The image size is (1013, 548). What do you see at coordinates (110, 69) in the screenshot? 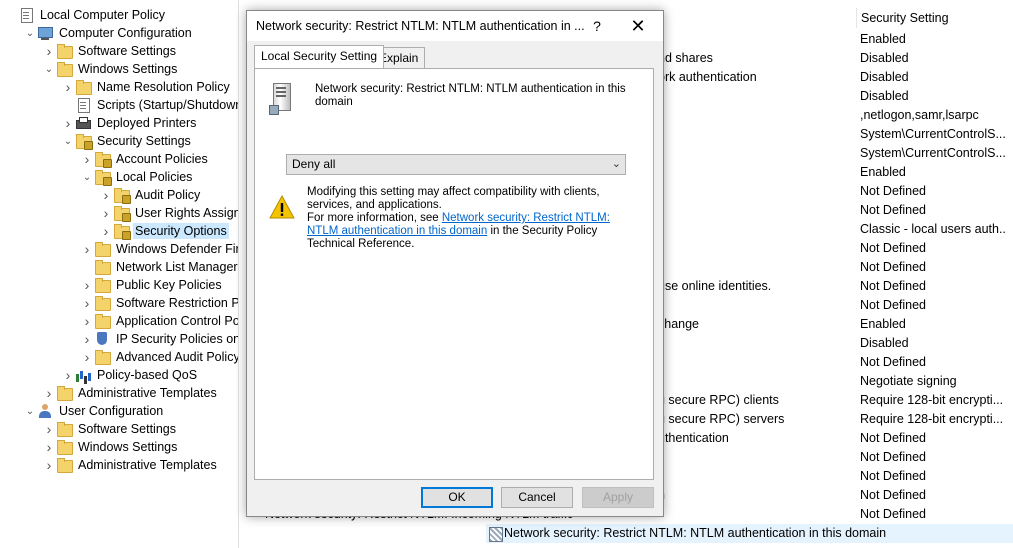
I see `tree-node: ⌄ Windows Settings` at bounding box center [110, 69].